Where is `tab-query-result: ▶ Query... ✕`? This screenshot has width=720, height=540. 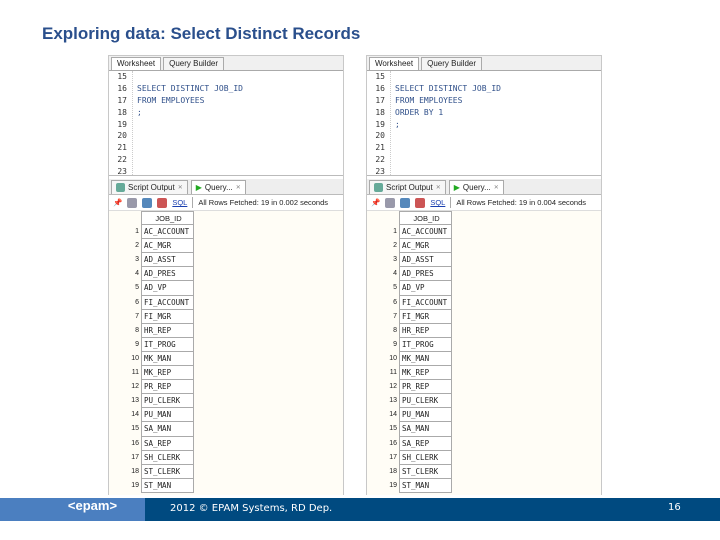
tab-query-result: ▶ Query... ✕ is located at coordinates (476, 187).